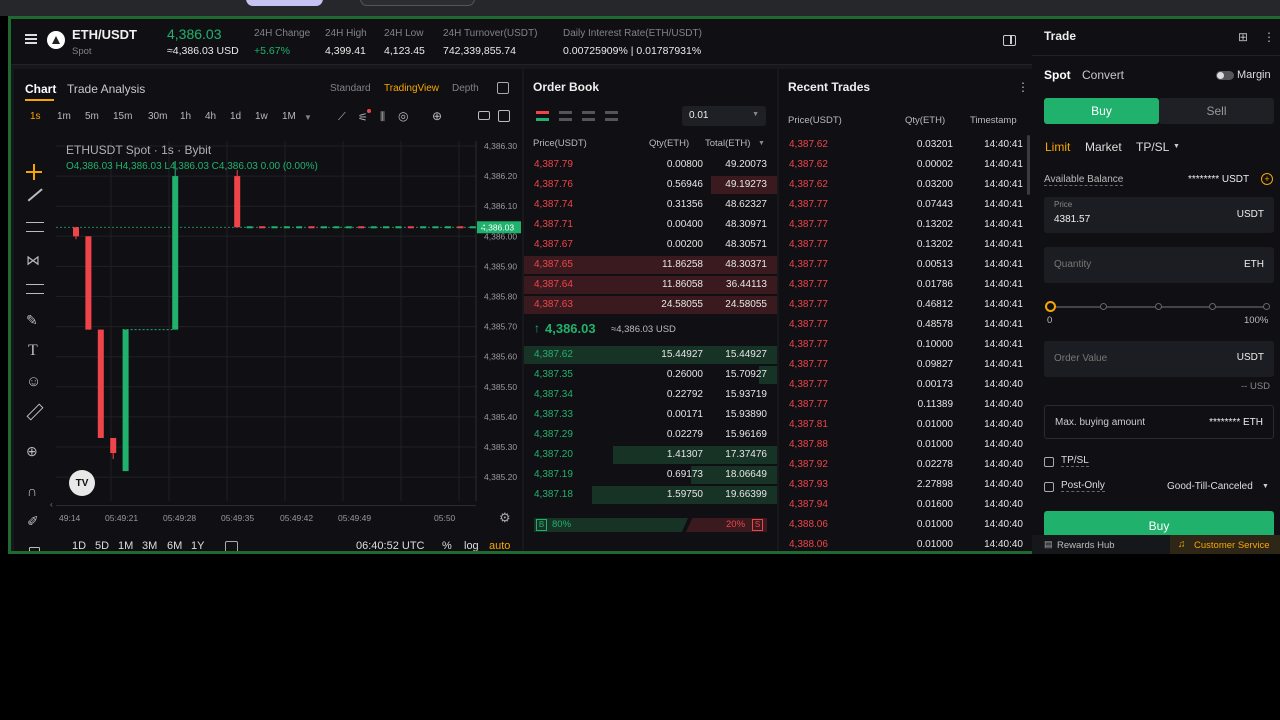 This screenshot has width=1280, height=720. What do you see at coordinates (504, 116) in the screenshot?
I see `expand-icon` at bounding box center [504, 116].